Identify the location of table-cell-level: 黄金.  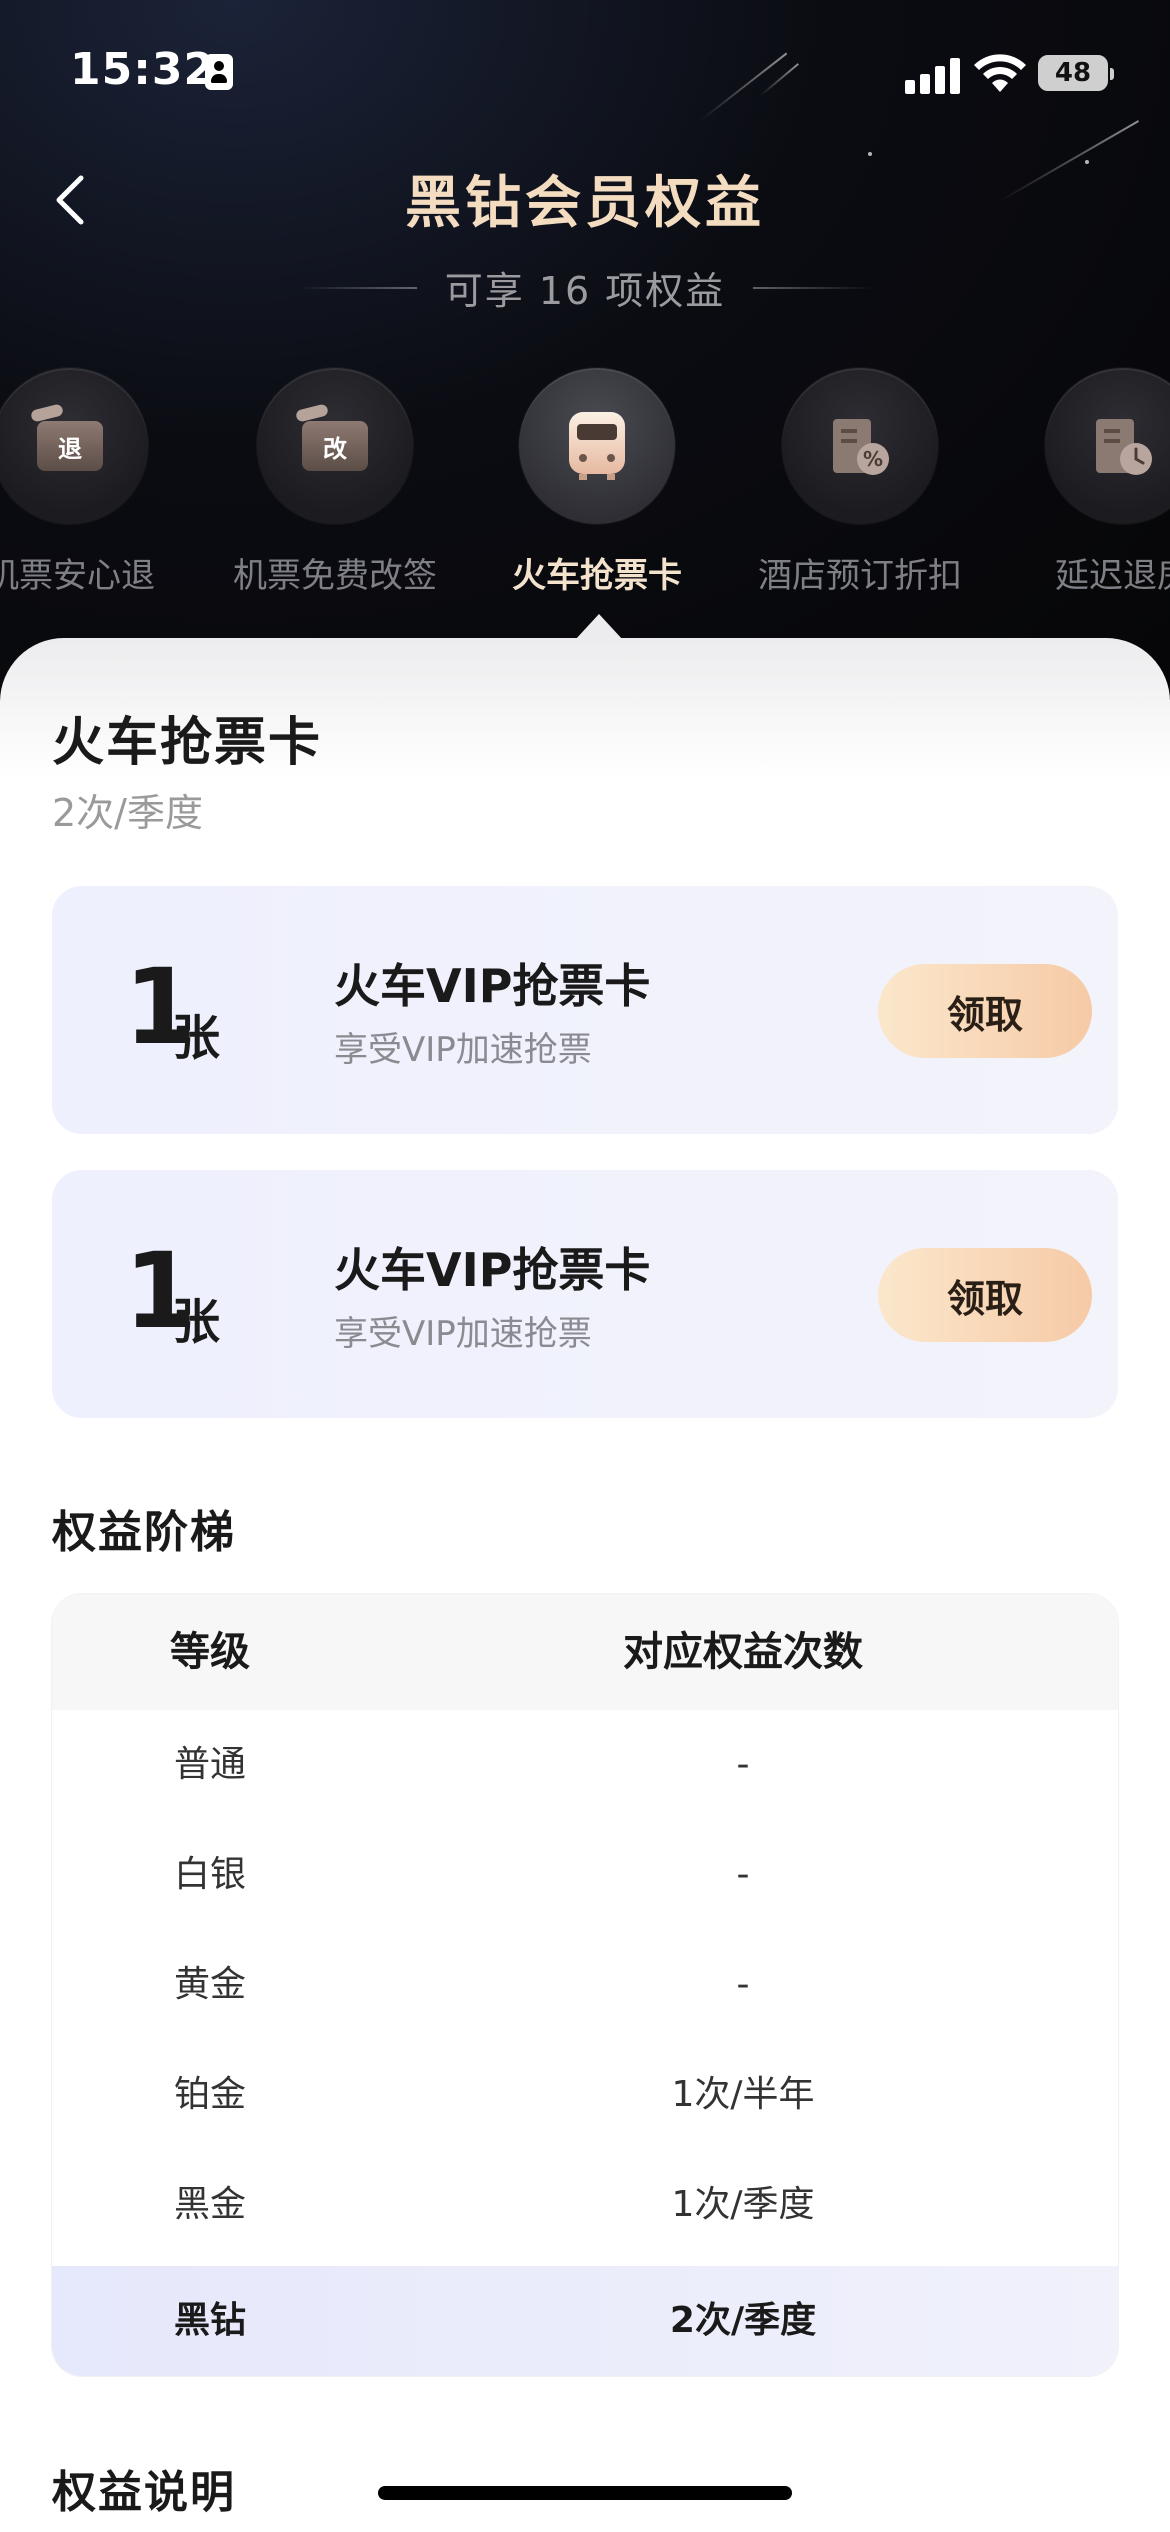
(209, 1984).